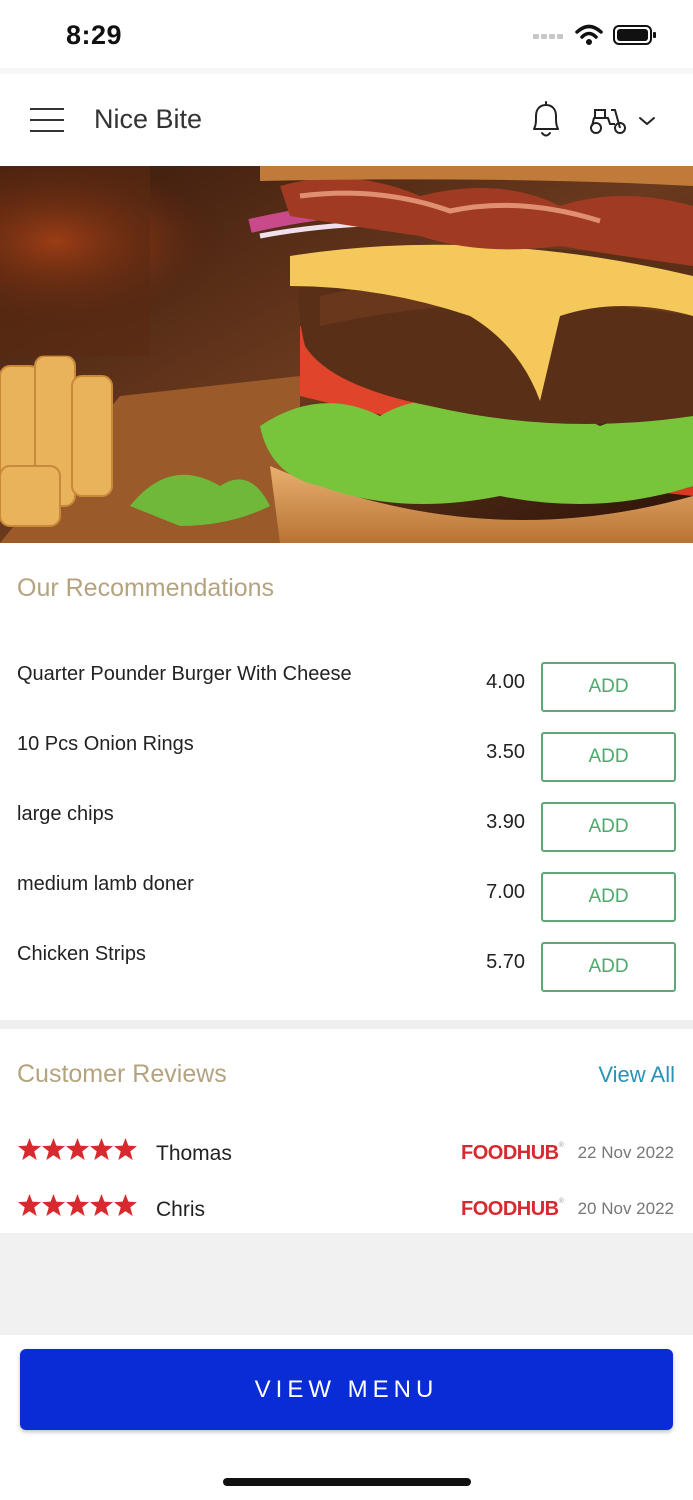 Image resolution: width=693 pixels, height=1500 pixels. What do you see at coordinates (505, 892) in the screenshot?
I see `item-price: 7.00` at bounding box center [505, 892].